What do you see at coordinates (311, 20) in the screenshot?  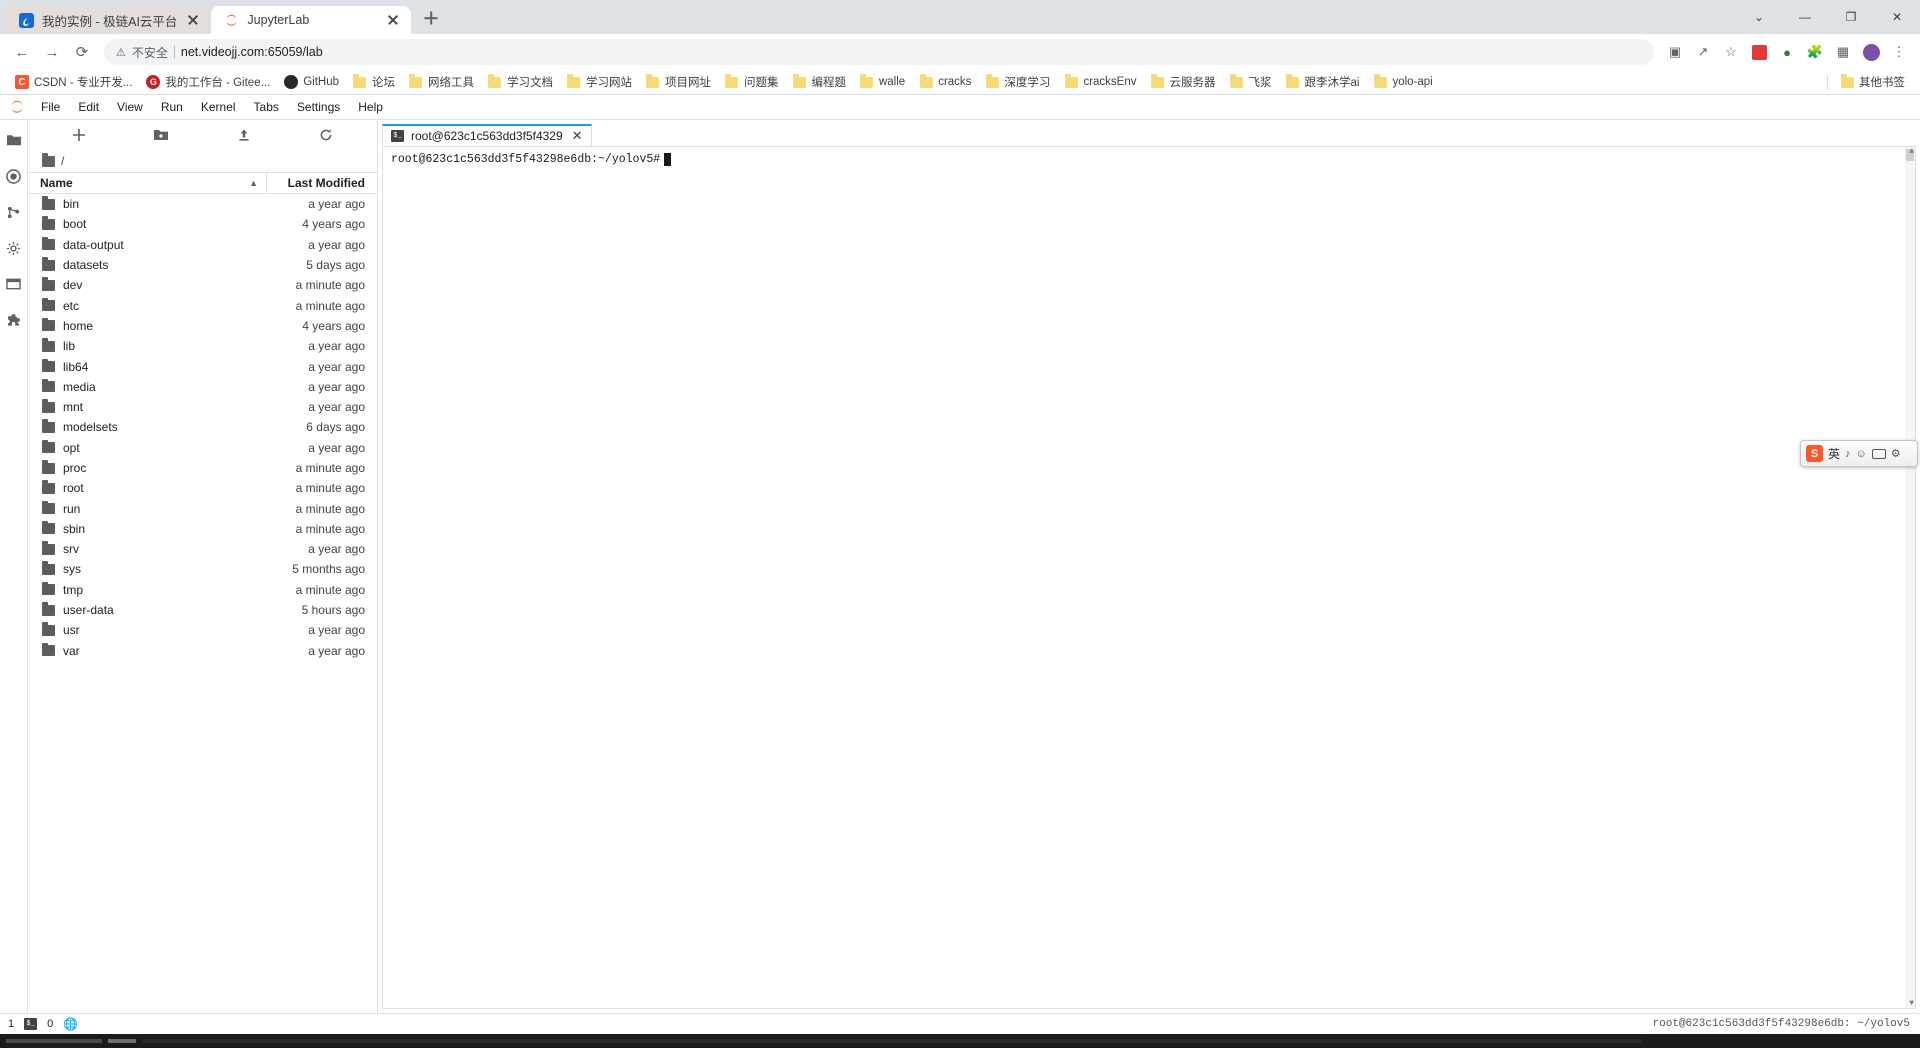 I see `browser-tab-jupyterlab: JupyterLab` at bounding box center [311, 20].